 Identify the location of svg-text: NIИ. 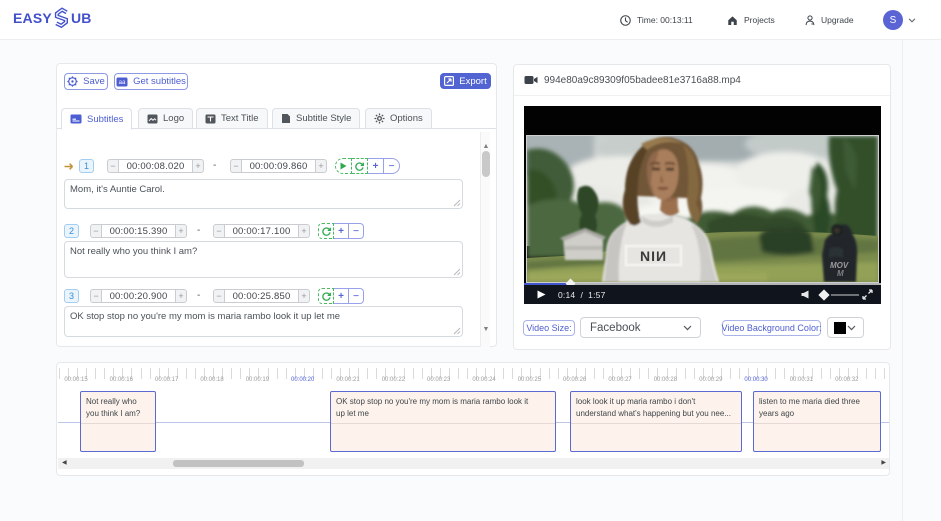
(653, 256).